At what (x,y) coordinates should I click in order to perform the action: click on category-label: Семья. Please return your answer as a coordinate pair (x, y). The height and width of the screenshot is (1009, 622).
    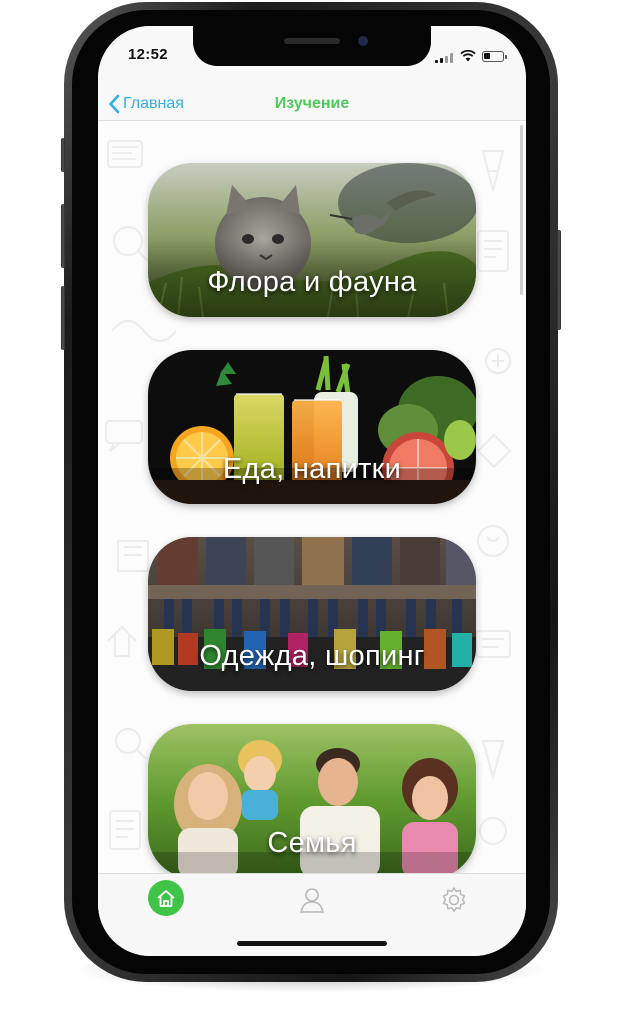
    Looking at the image, I should click on (312, 843).